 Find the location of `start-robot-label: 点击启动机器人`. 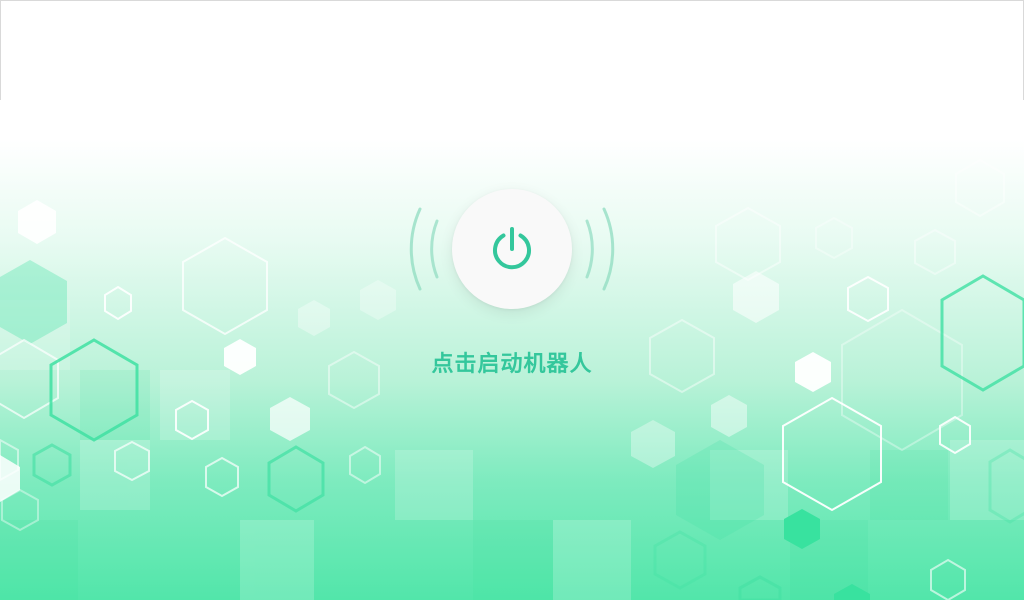

start-robot-label: 点击启动机器人 is located at coordinates (512, 362).